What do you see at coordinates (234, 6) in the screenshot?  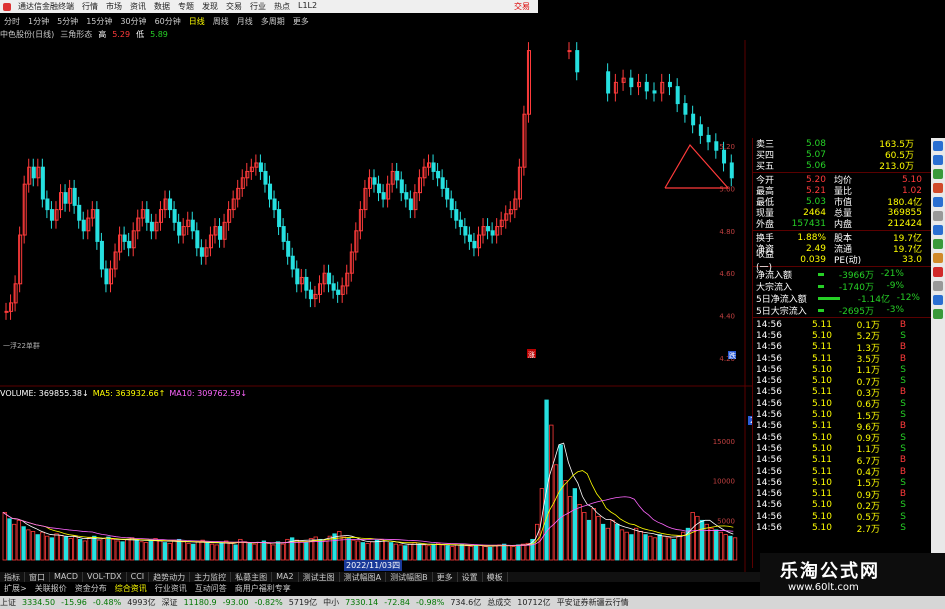 I see `menu-item-6: 交易` at bounding box center [234, 6].